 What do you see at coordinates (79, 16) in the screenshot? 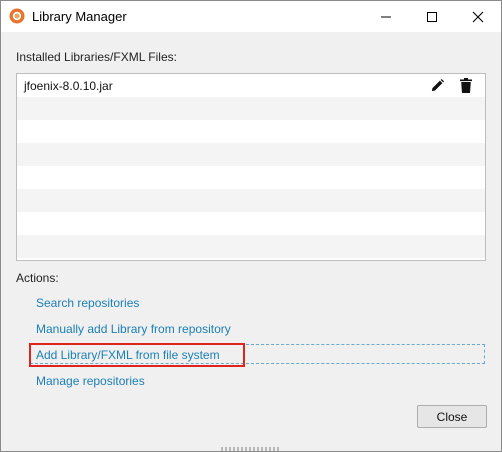
I see `window-title: Library Manager` at bounding box center [79, 16].